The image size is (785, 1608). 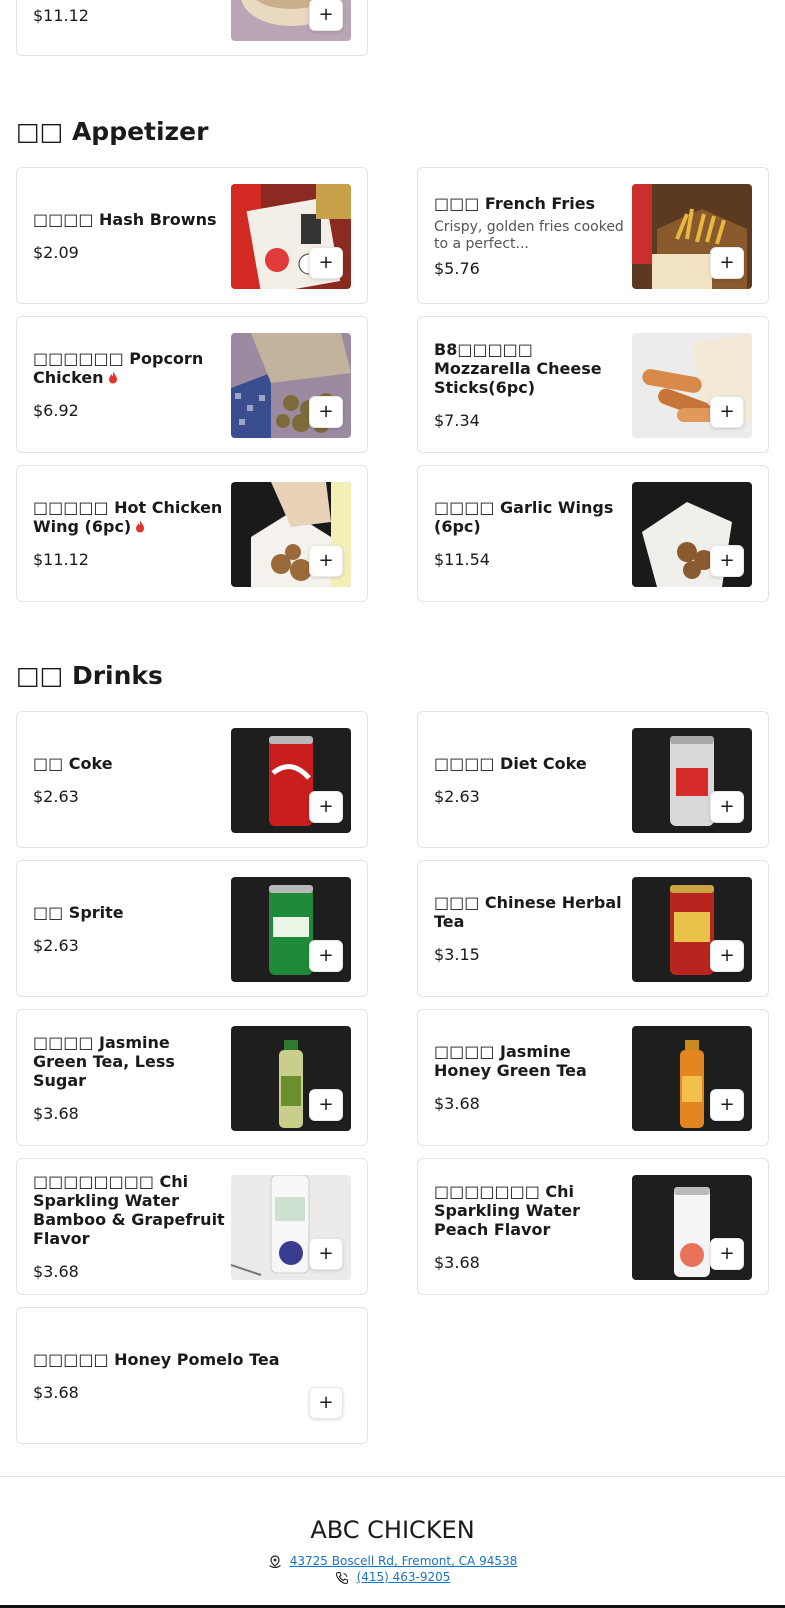 I want to click on restaurant-name: ABC CHICKEN, so click(x=392, y=1530).